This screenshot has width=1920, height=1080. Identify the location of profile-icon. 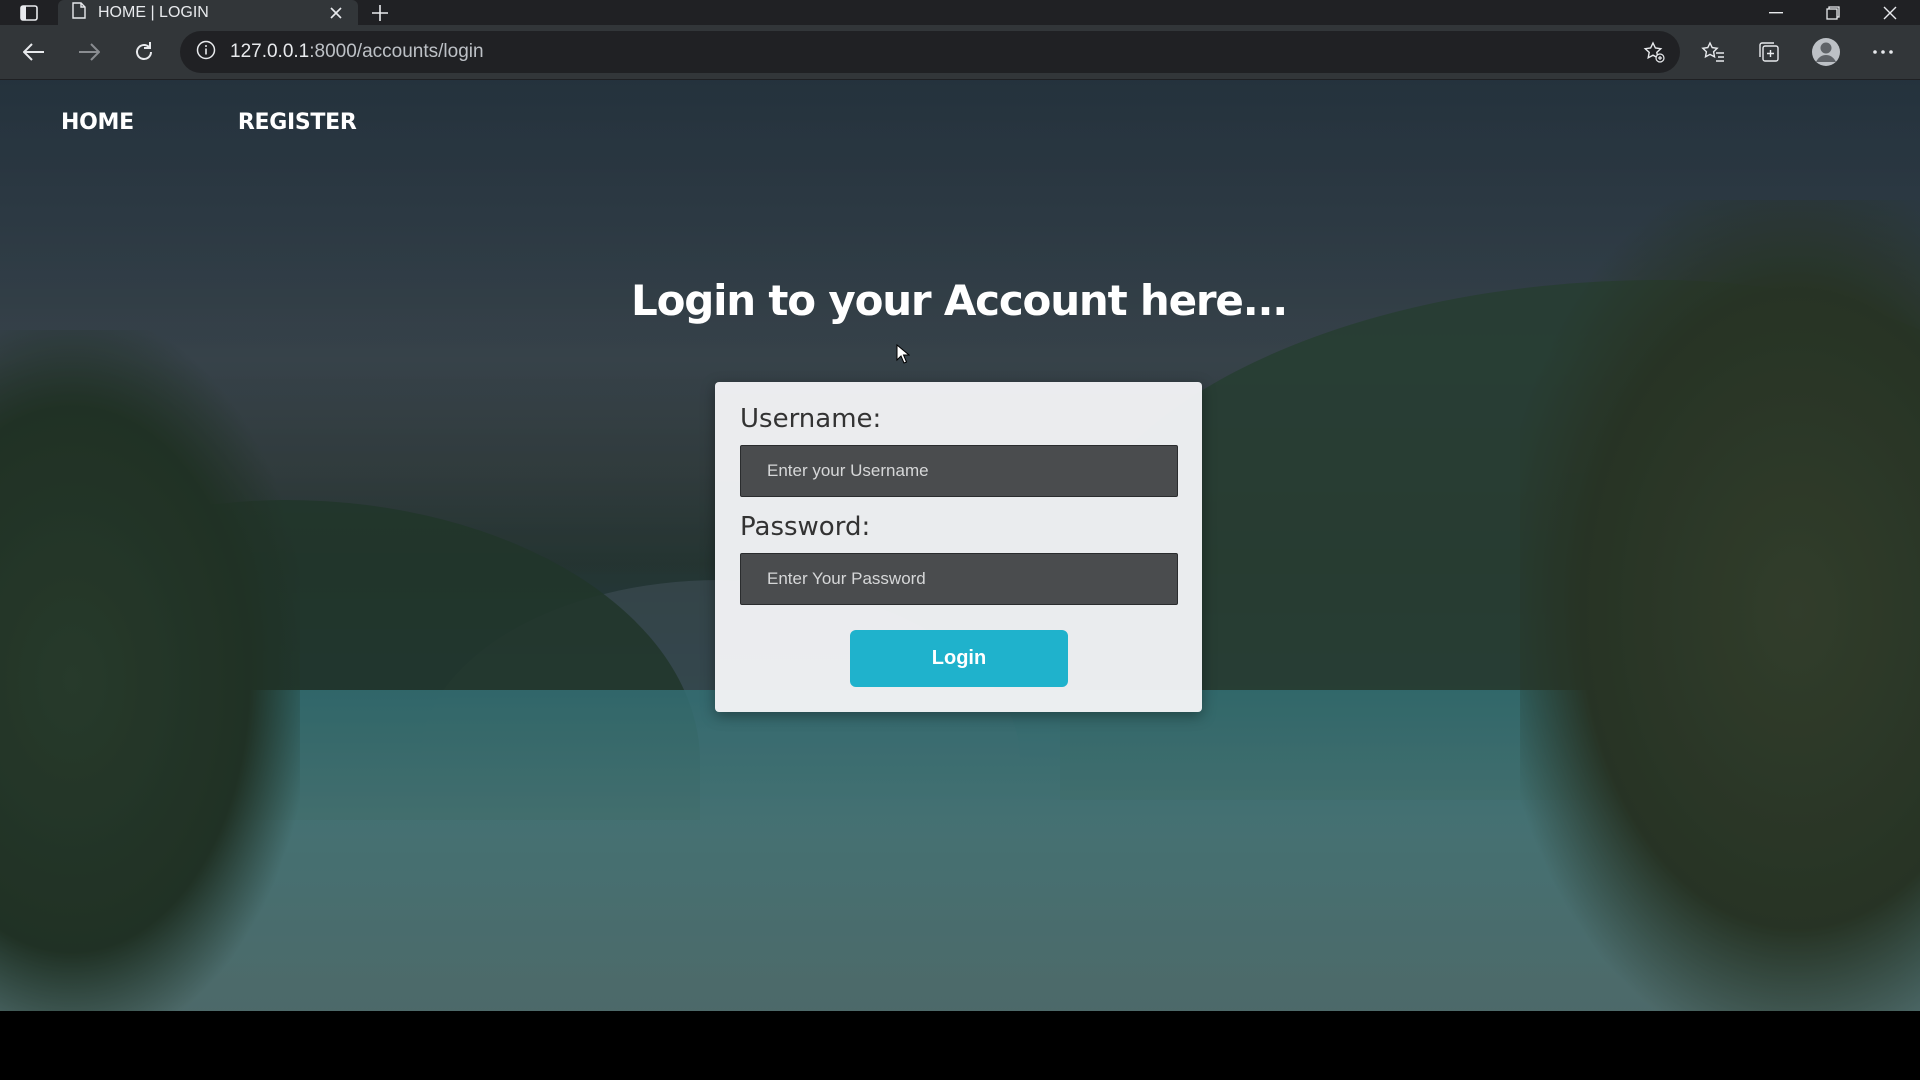
(1826, 52).